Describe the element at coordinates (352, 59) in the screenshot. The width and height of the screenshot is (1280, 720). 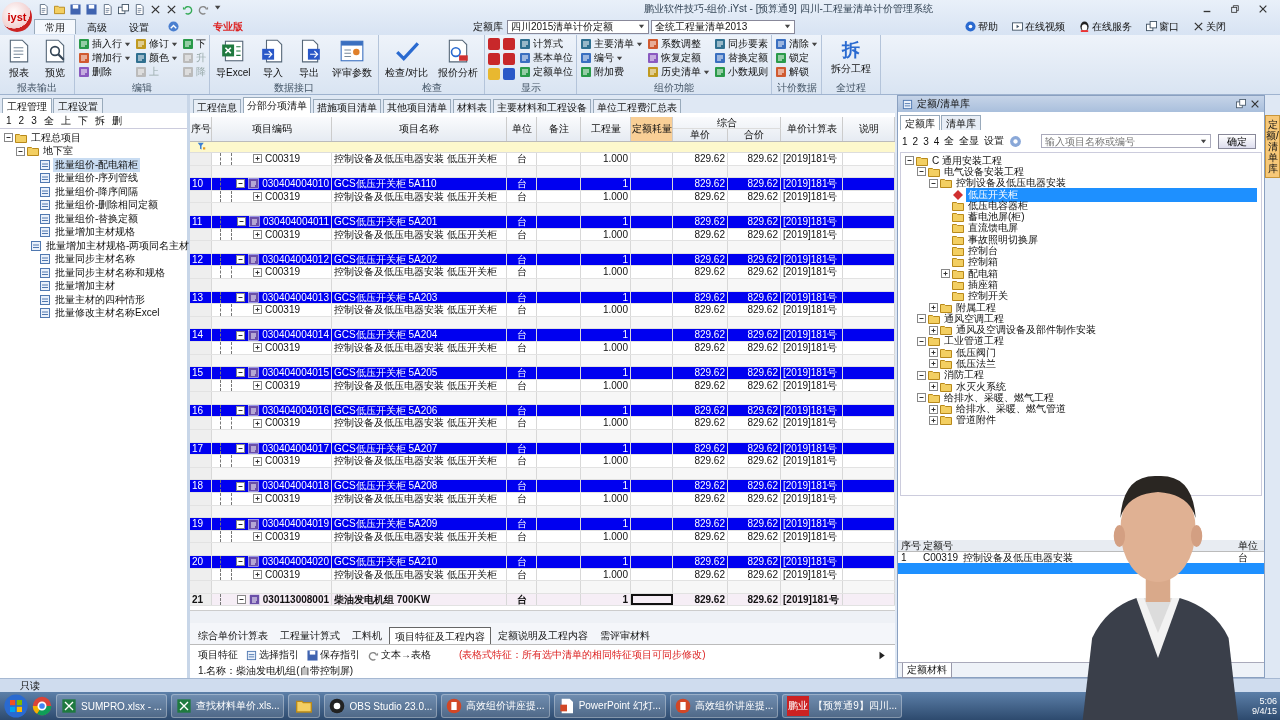
I see `ribbon-button: 评审参数` at that location.